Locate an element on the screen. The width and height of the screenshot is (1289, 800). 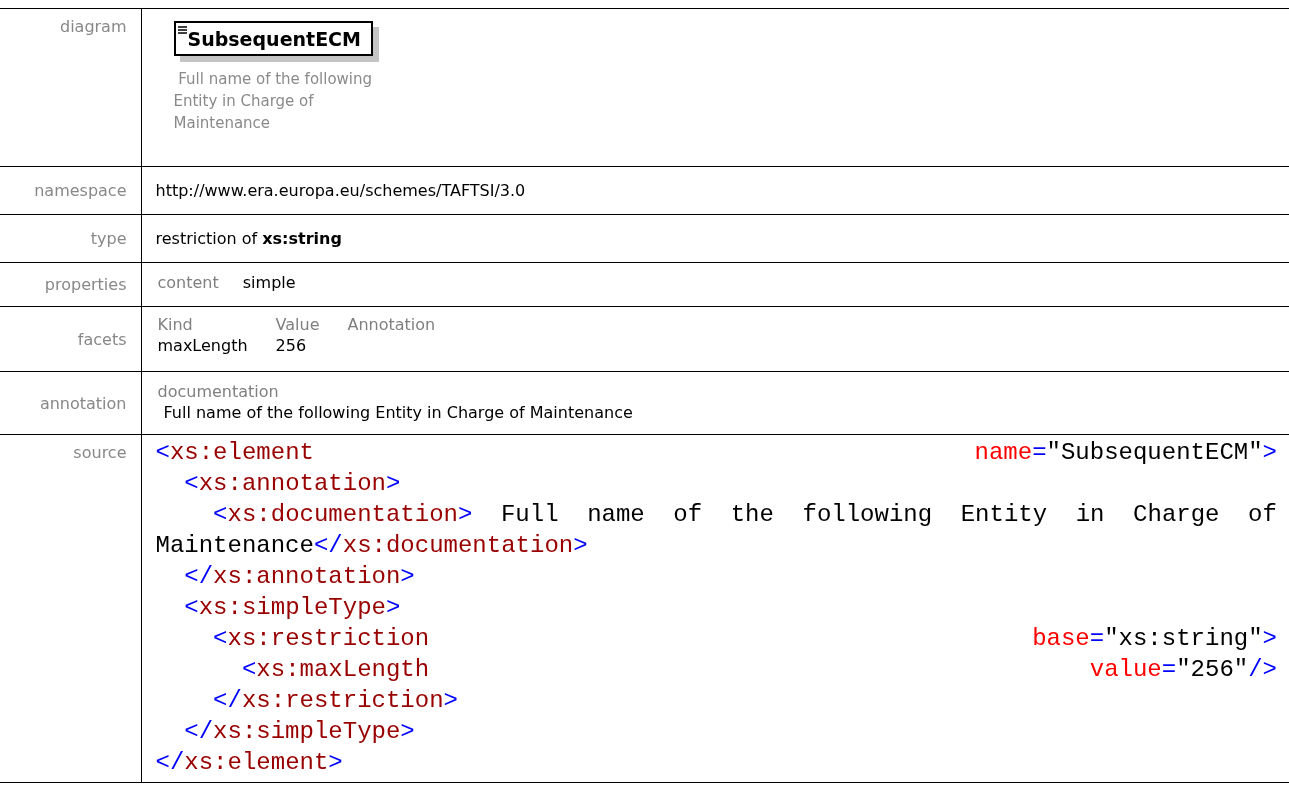
code-line: </xs:element> is located at coordinates (249, 763).